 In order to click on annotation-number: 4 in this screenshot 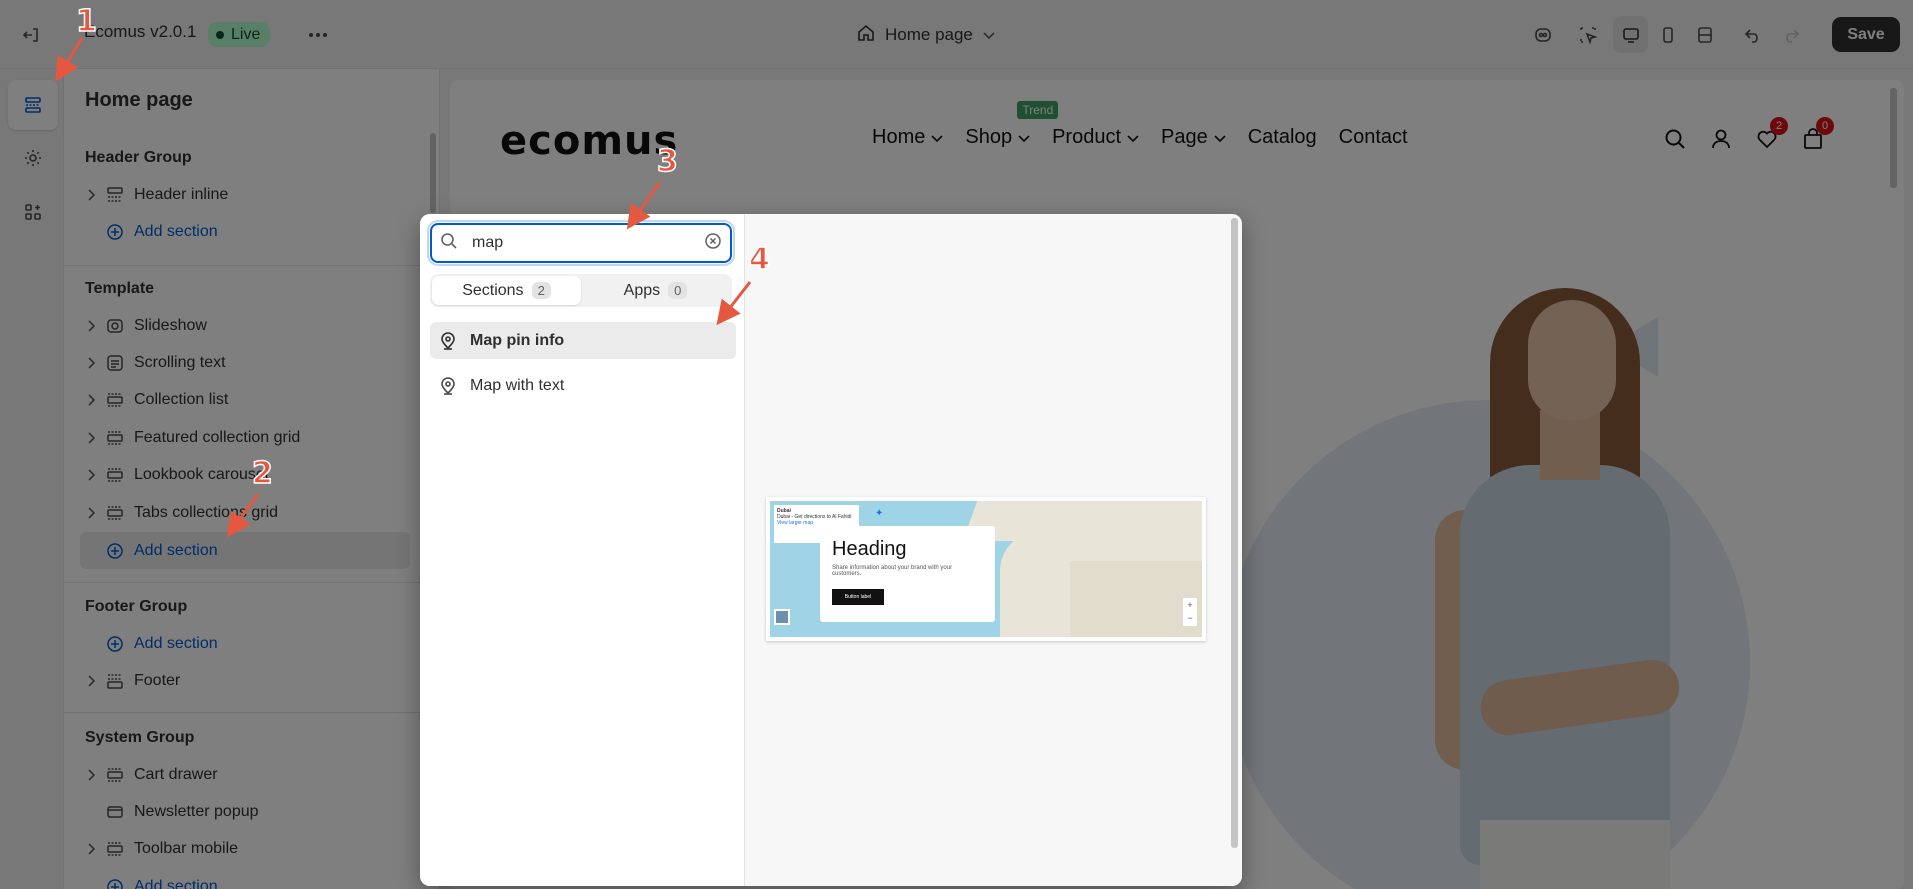, I will do `click(759, 259)`.